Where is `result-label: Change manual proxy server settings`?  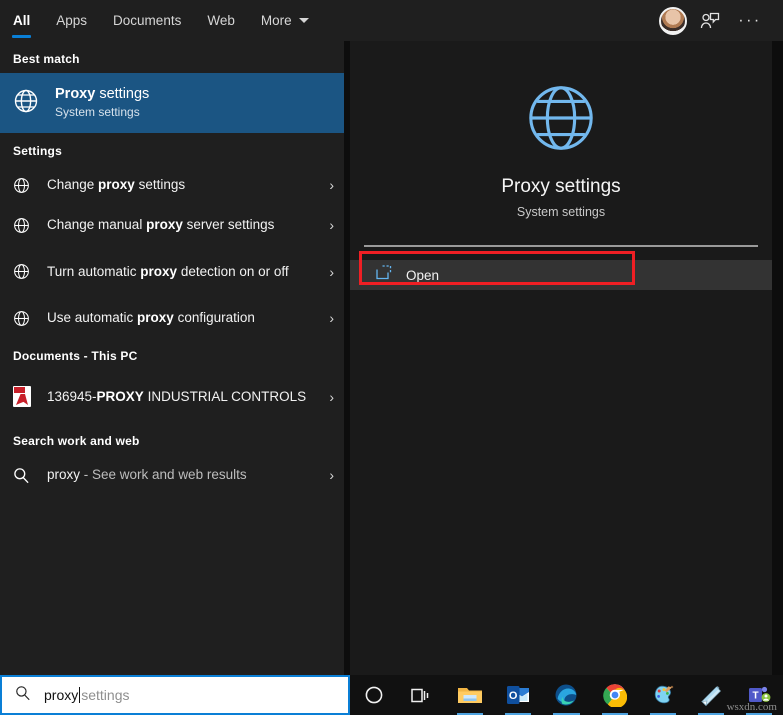
result-label: Change manual proxy server settings is located at coordinates (181, 225).